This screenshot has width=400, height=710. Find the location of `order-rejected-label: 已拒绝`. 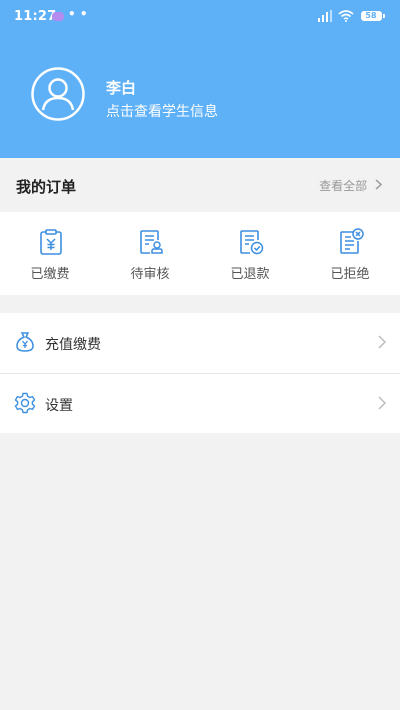

order-rejected-label: 已拒绝 is located at coordinates (350, 274).